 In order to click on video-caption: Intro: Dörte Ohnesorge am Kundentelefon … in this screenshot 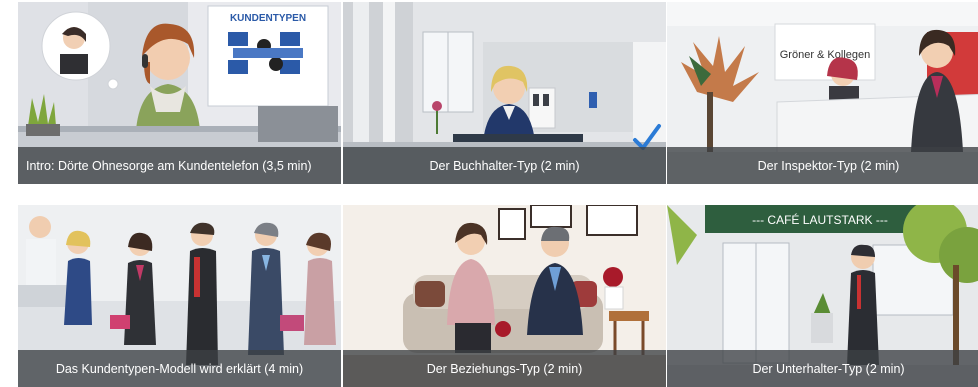, I will do `click(179, 165)`.